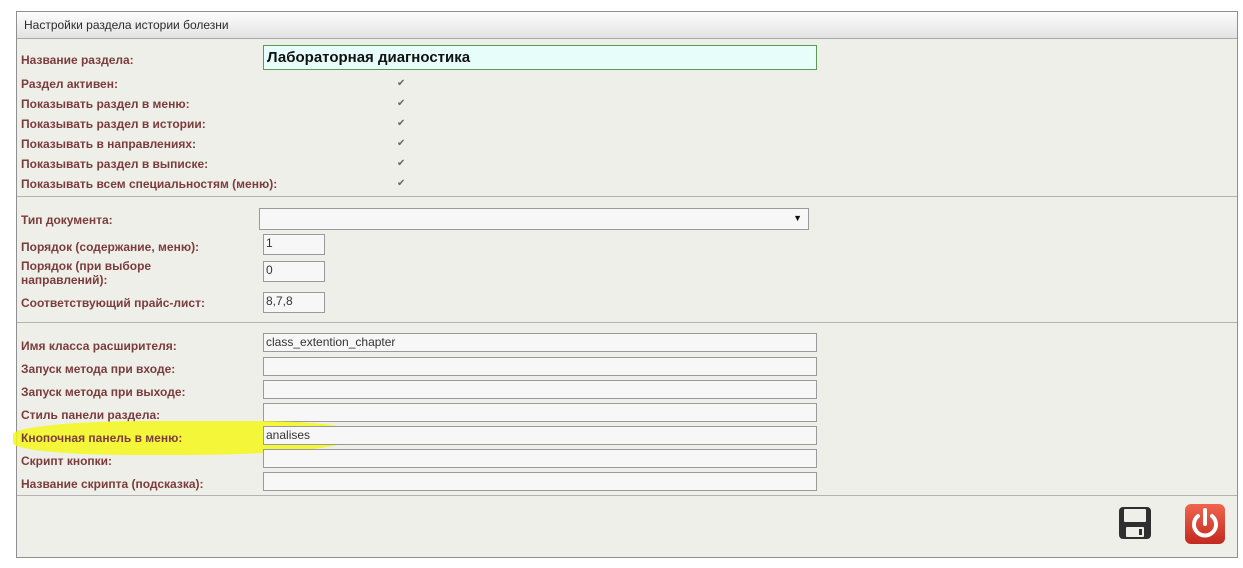  I want to click on save-button, so click(1135, 523).